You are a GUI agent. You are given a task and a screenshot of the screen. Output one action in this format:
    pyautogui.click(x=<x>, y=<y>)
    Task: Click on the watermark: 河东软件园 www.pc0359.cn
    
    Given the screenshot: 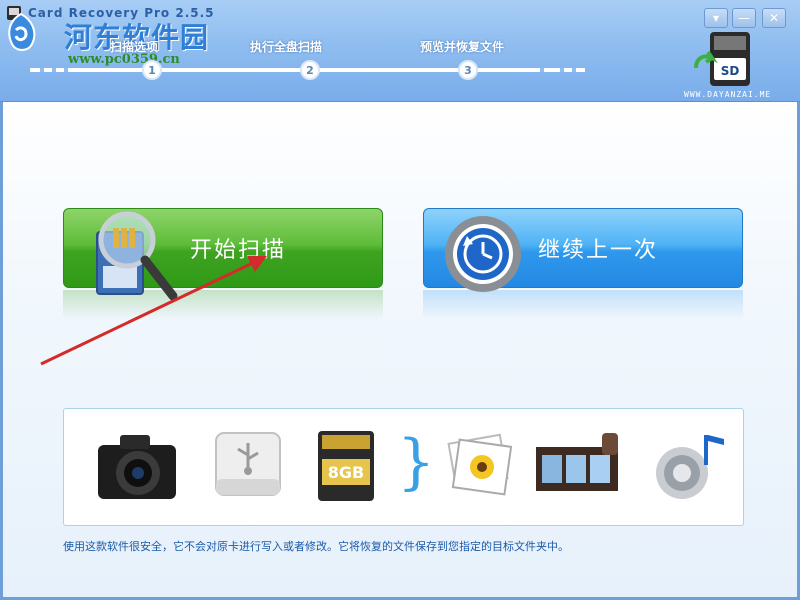 What is the action you would take?
    pyautogui.click(x=105, y=36)
    